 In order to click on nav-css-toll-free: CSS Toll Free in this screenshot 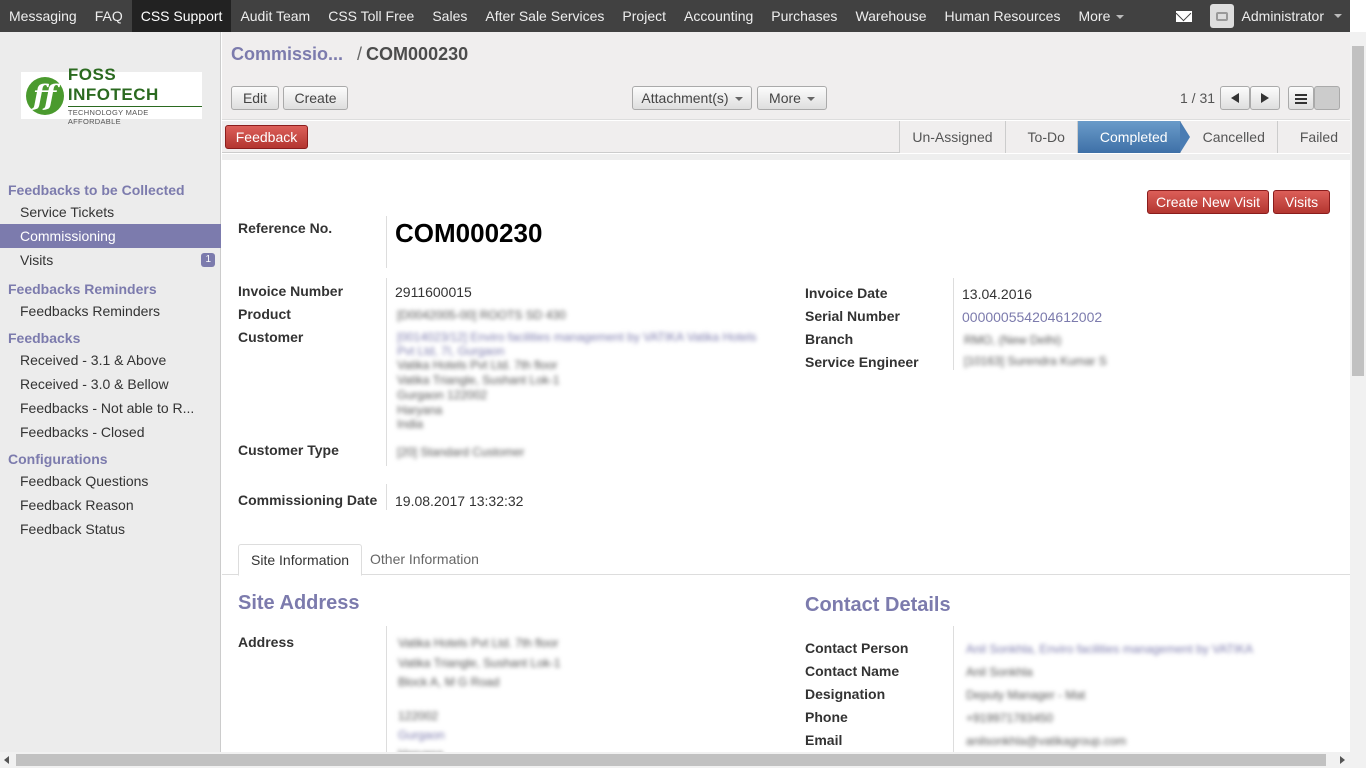, I will do `click(371, 16)`.